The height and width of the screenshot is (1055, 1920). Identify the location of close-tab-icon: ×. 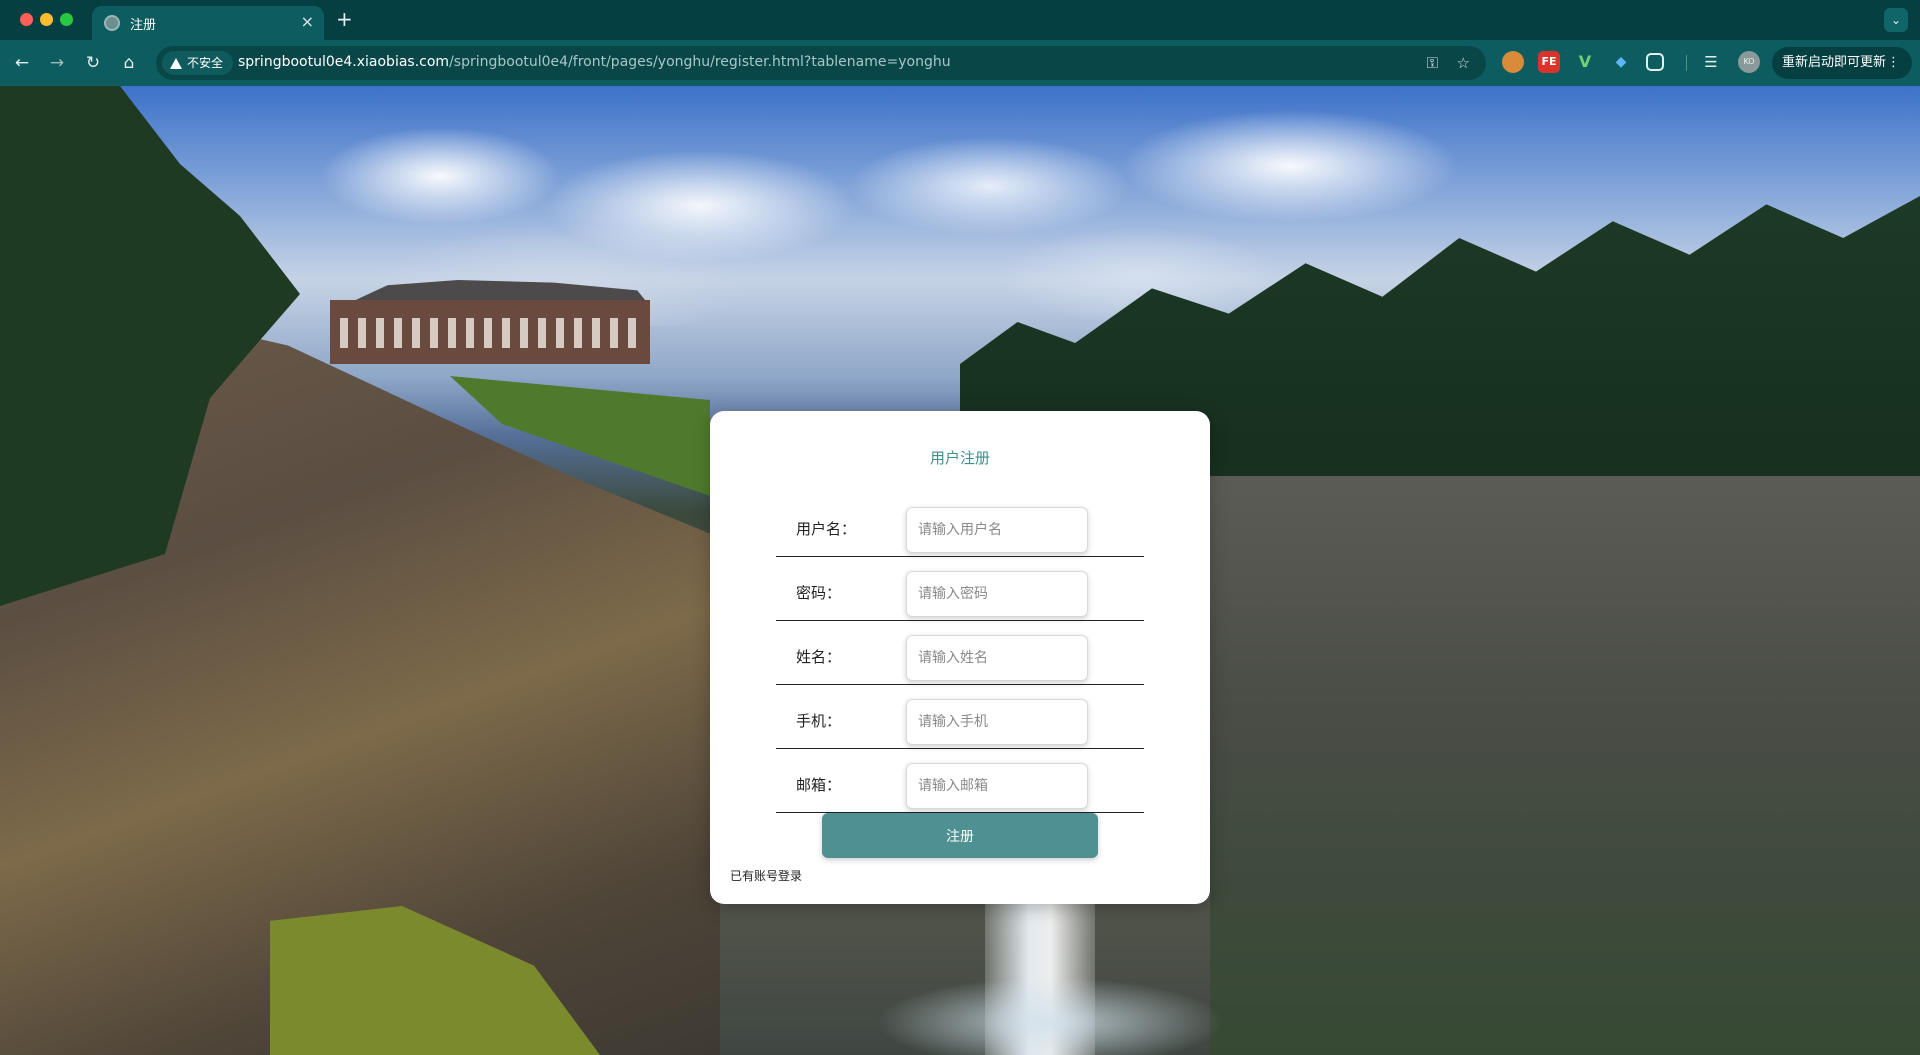
(307, 22).